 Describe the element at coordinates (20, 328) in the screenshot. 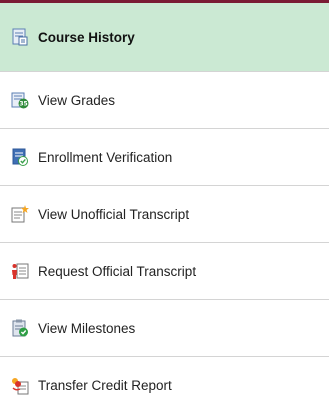

I see `milestones-icon` at that location.